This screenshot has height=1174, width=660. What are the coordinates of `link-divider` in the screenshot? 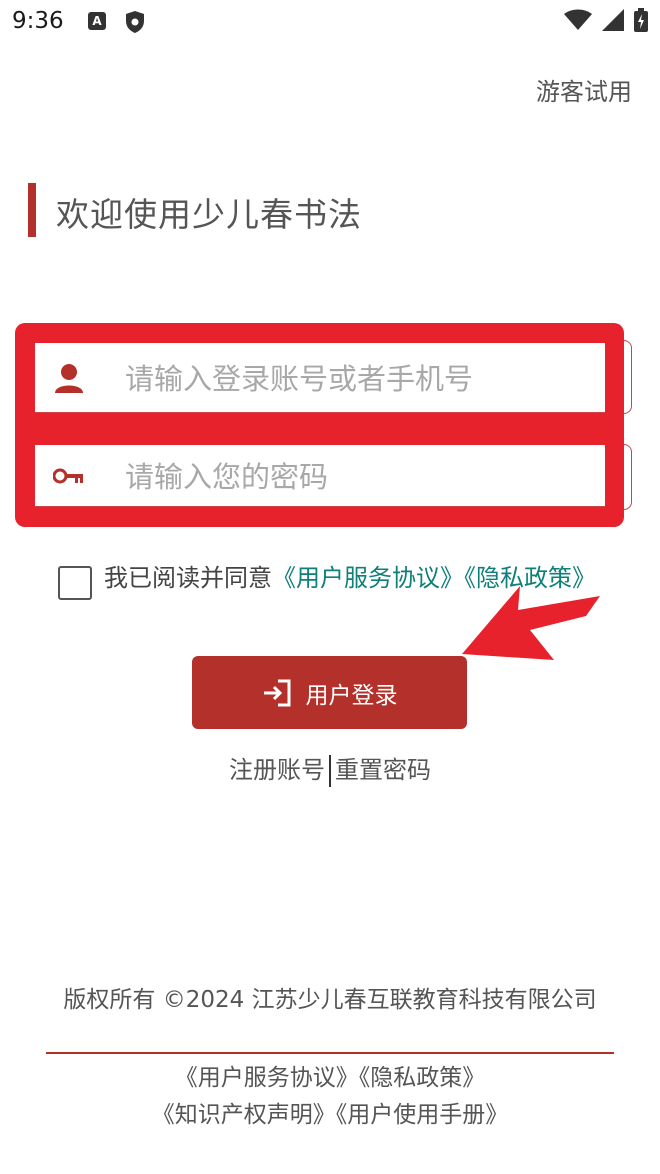 It's located at (330, 771).